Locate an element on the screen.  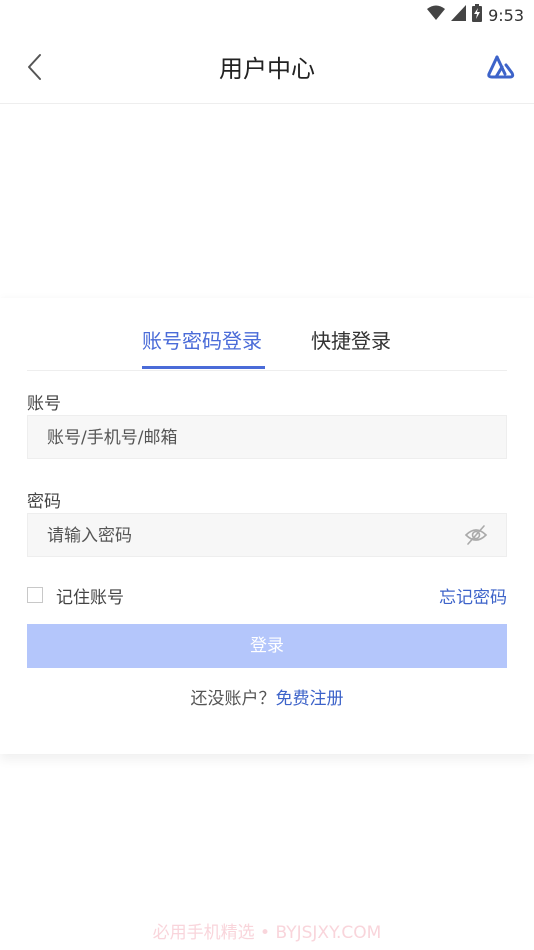
active-tab-indicator is located at coordinates (203, 367).